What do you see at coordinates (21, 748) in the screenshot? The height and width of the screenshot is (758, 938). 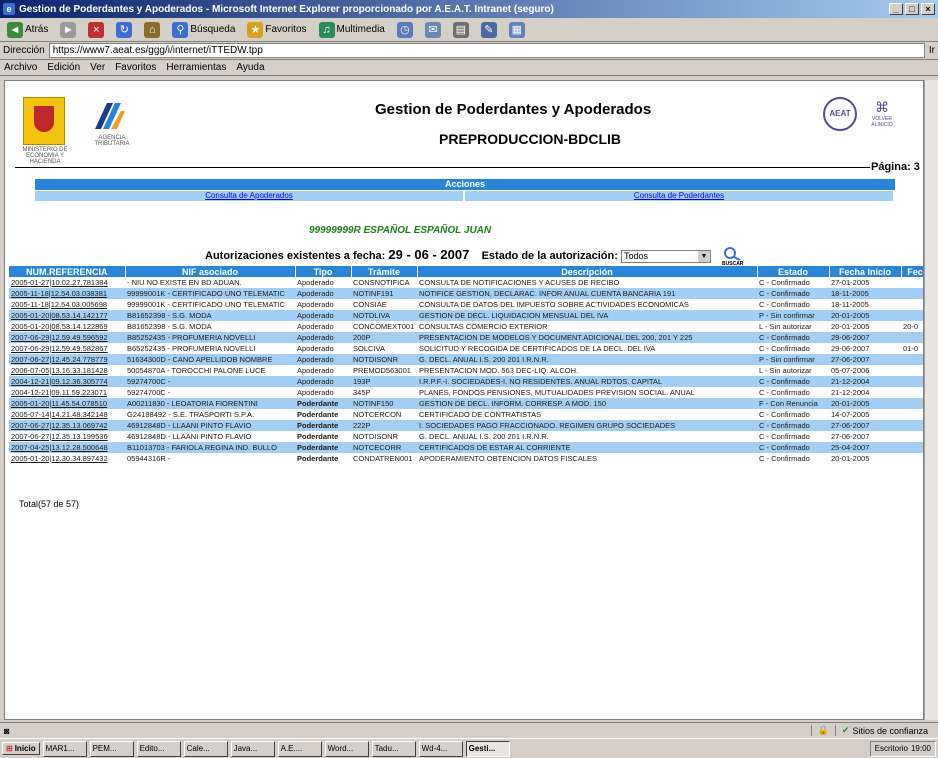 I see `start-button: ⊞ Inicio` at bounding box center [21, 748].